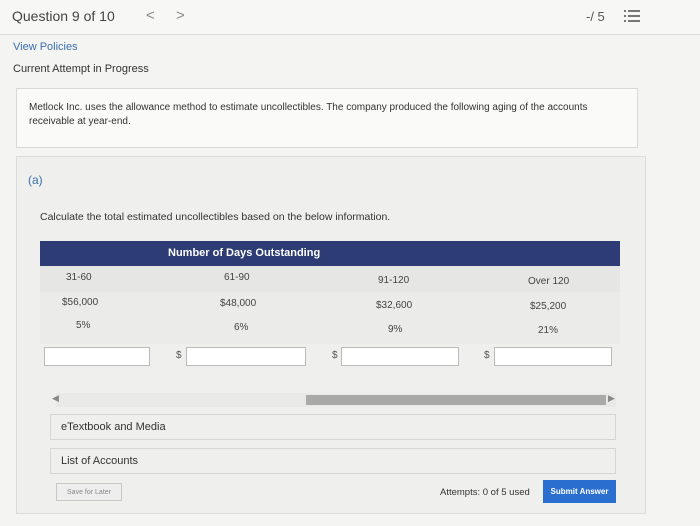 The width and height of the screenshot is (700, 526). I want to click on etextbook-media-link: eTextbook and Media, so click(333, 427).